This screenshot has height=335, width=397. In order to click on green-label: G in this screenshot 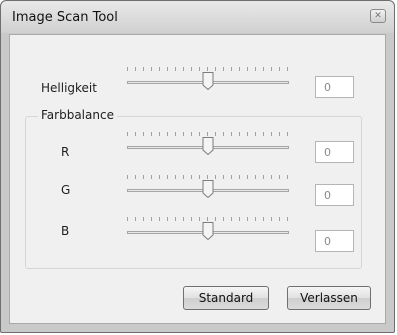, I will do `click(66, 190)`.